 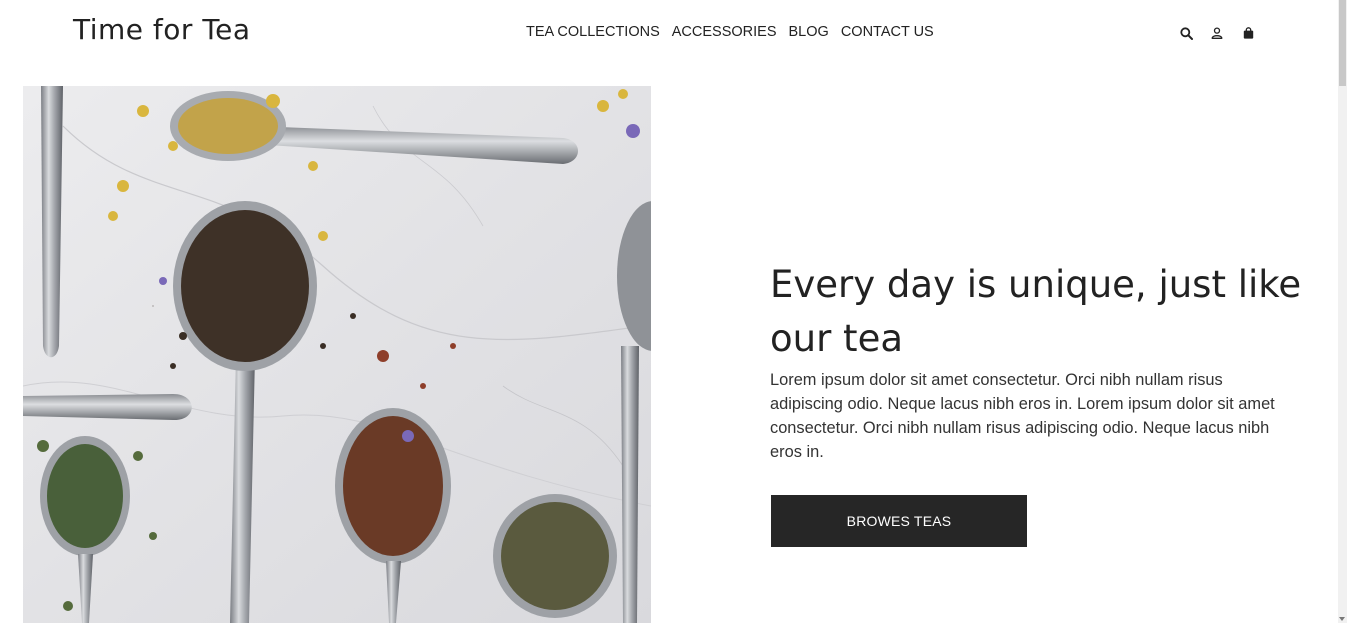 I want to click on shopping-bag-icon, so click(x=1248, y=33).